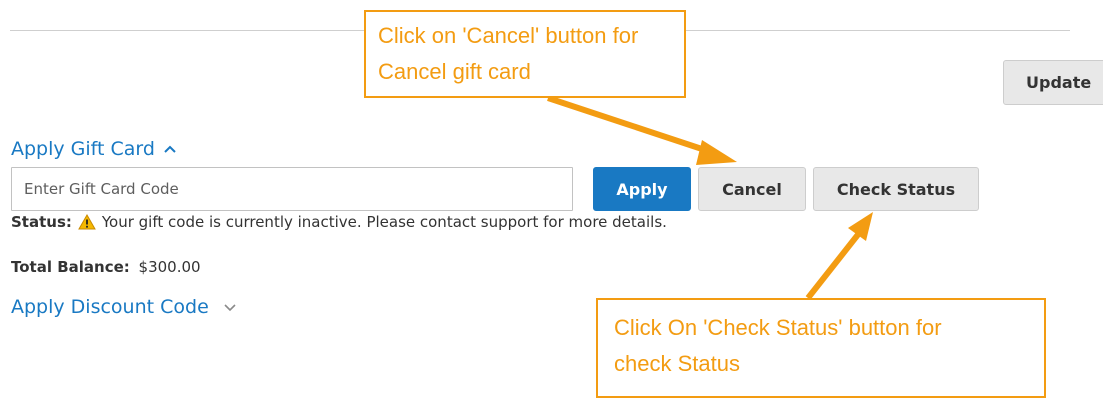  What do you see at coordinates (230, 307) in the screenshot?
I see `chevron-down-icon` at bounding box center [230, 307].